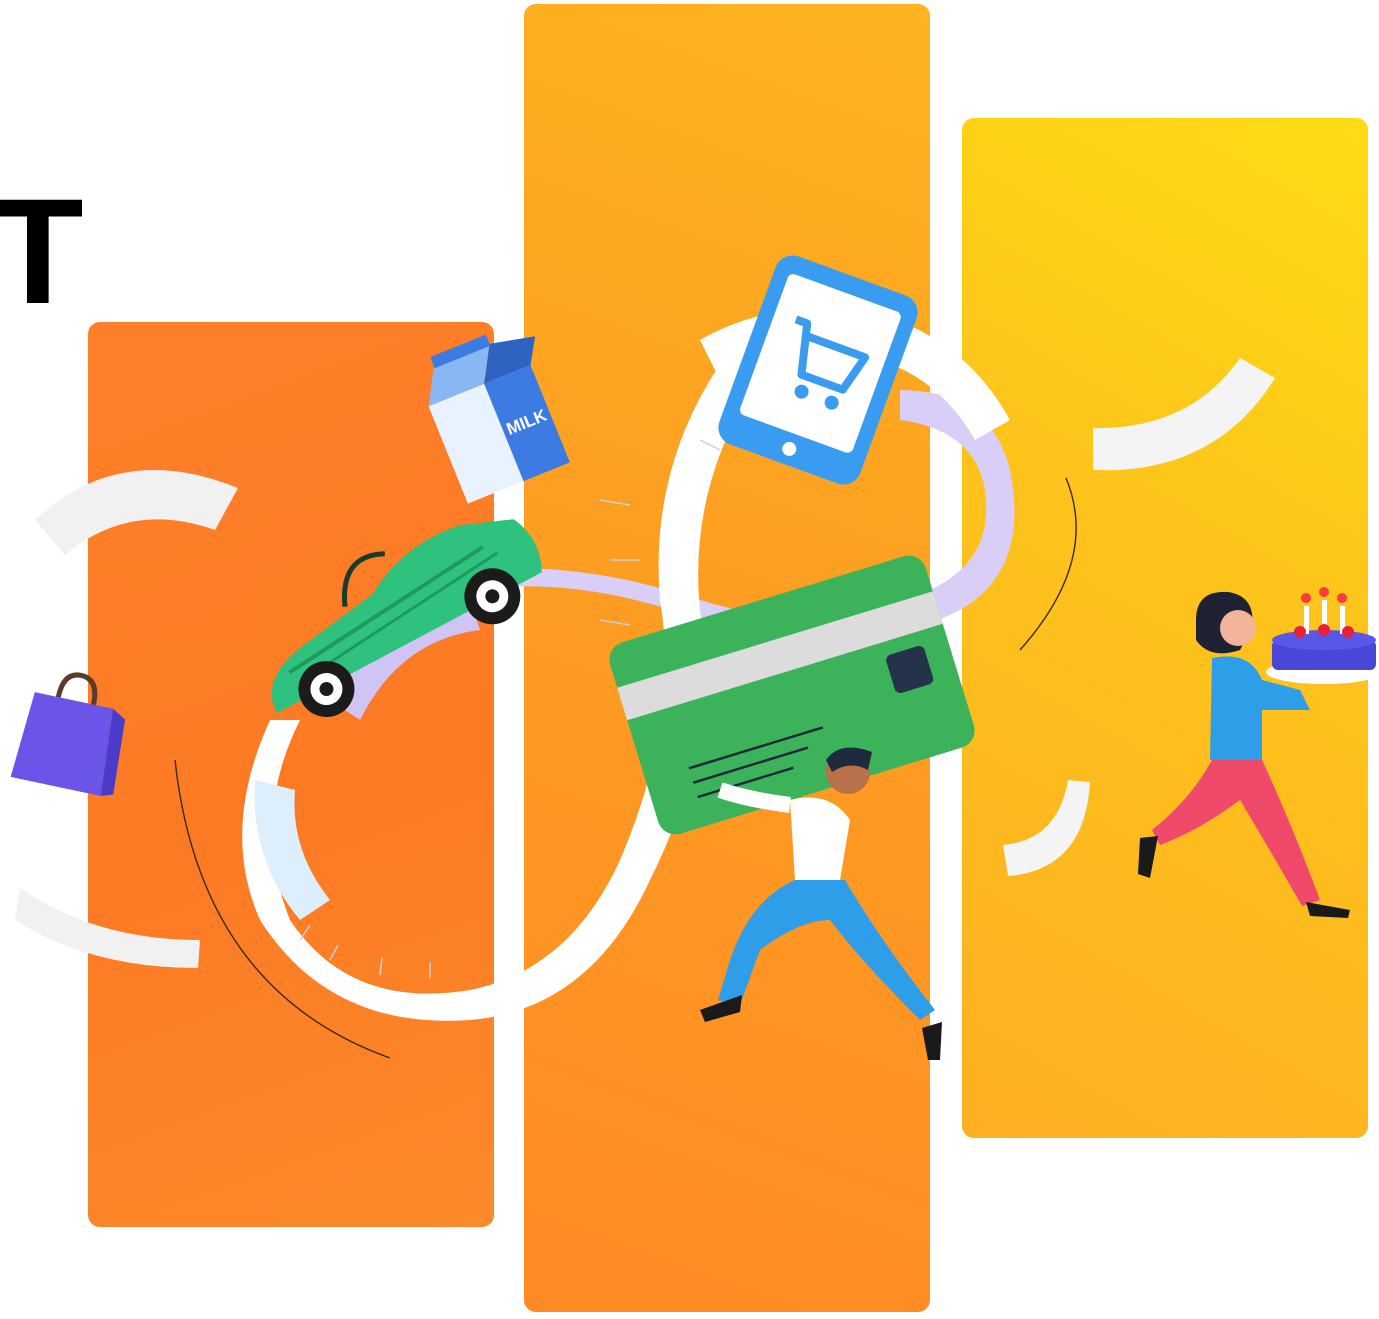  What do you see at coordinates (136, 512) in the screenshot?
I see `receipt-fragment-left-top` at bounding box center [136, 512].